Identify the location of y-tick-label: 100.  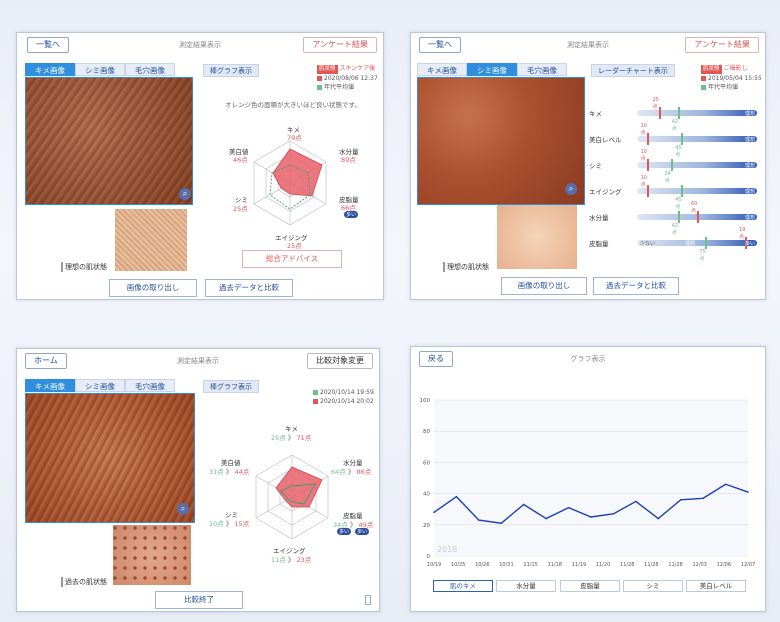
(425, 401).